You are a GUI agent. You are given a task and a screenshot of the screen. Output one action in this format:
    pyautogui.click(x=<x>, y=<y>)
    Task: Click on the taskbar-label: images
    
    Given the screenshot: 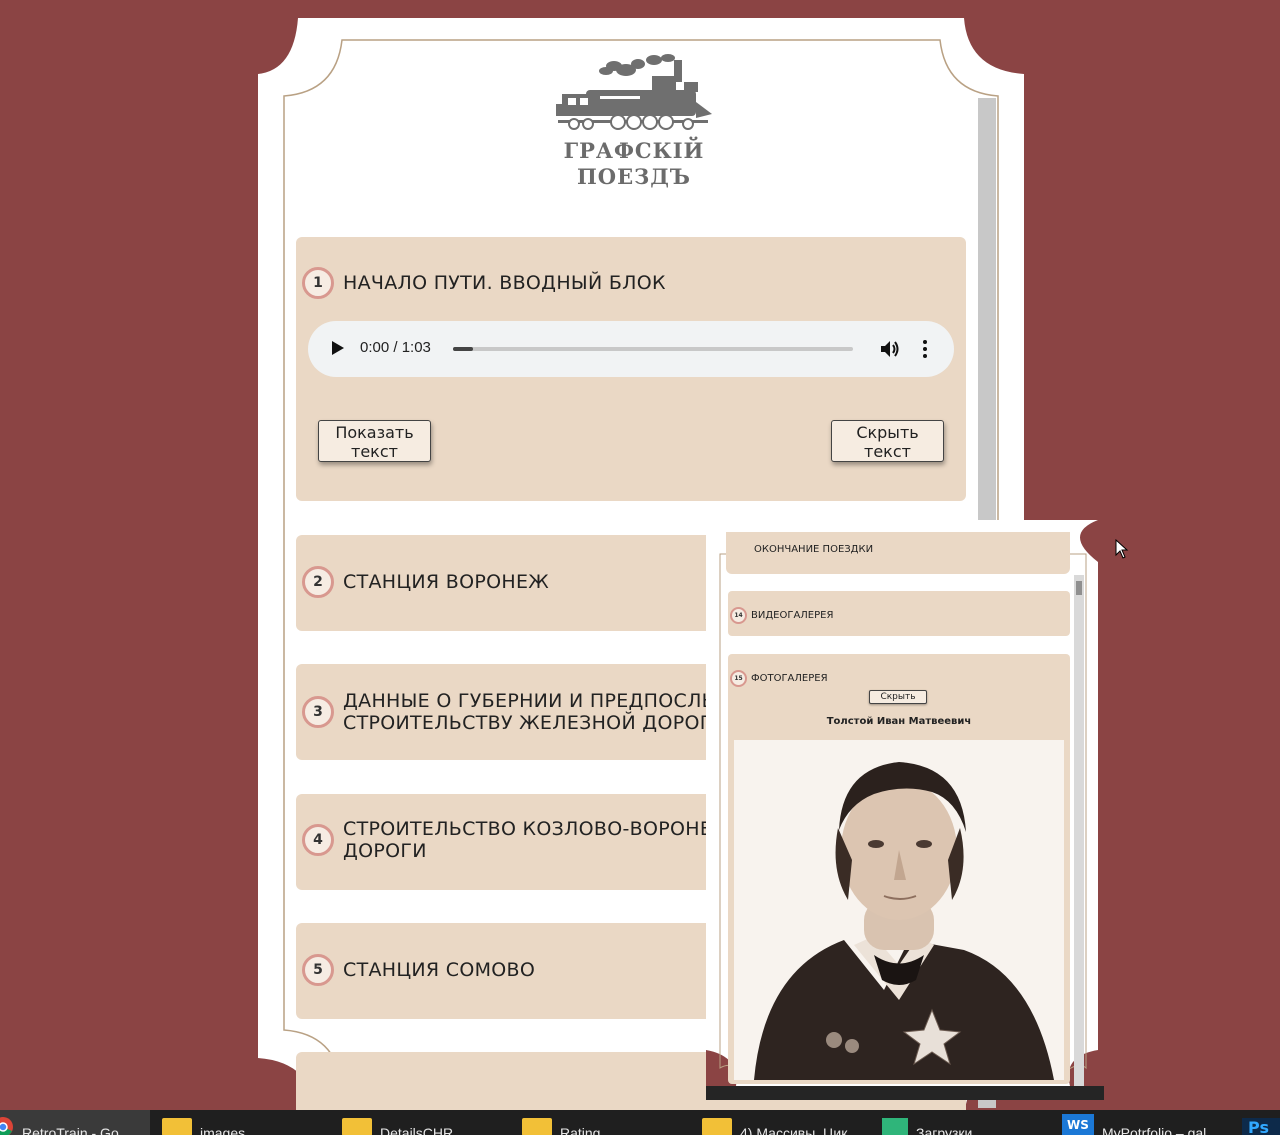 What is the action you would take?
    pyautogui.click(x=223, y=1130)
    